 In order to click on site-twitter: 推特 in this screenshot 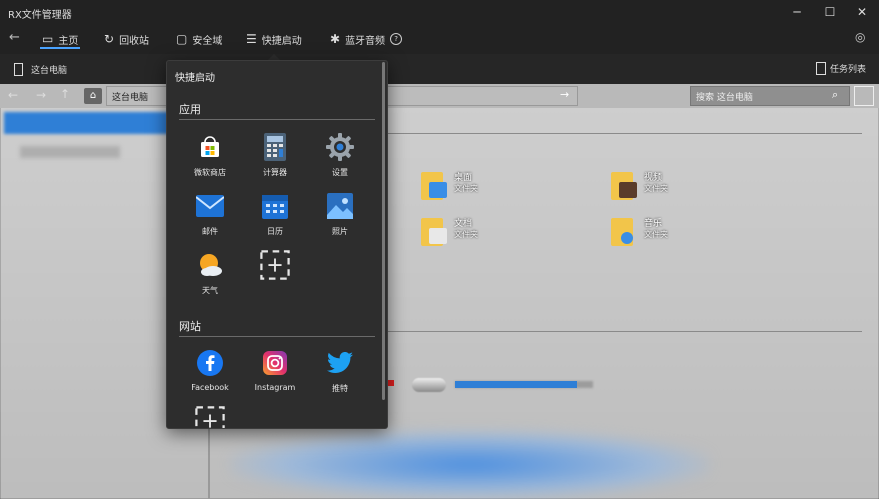, I will do `click(340, 371)`.